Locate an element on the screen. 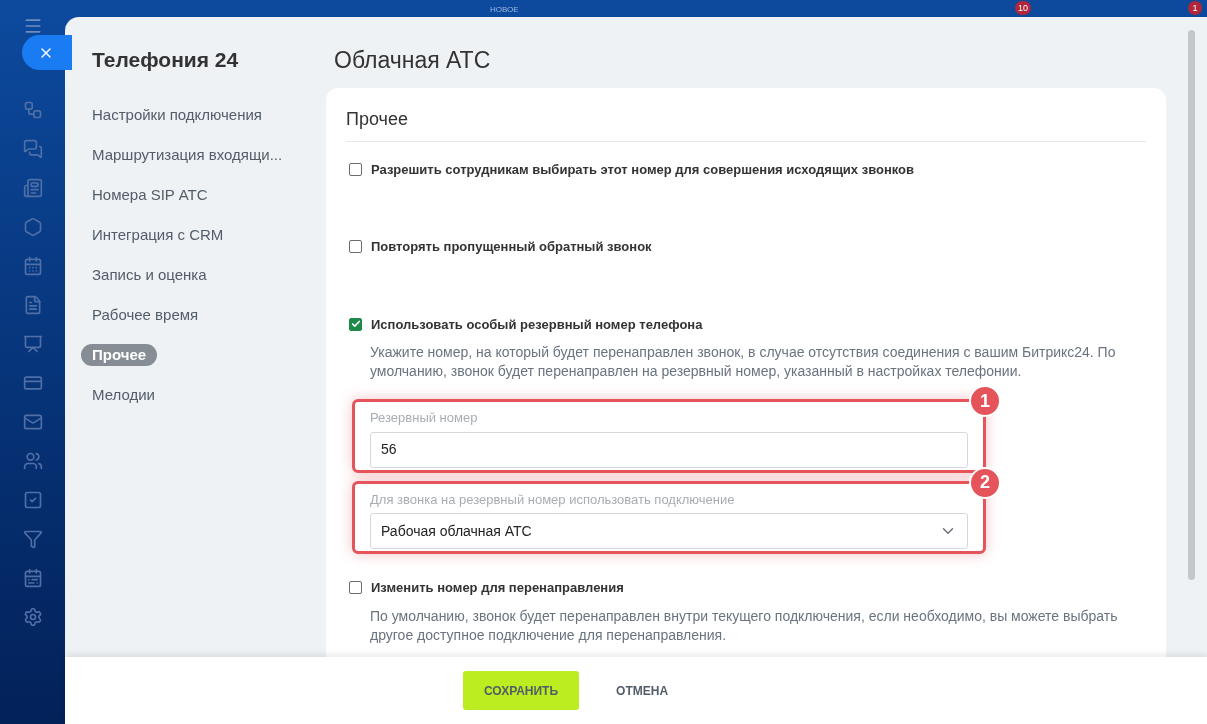  save-button: СОХРАНИТЬ is located at coordinates (521, 690).